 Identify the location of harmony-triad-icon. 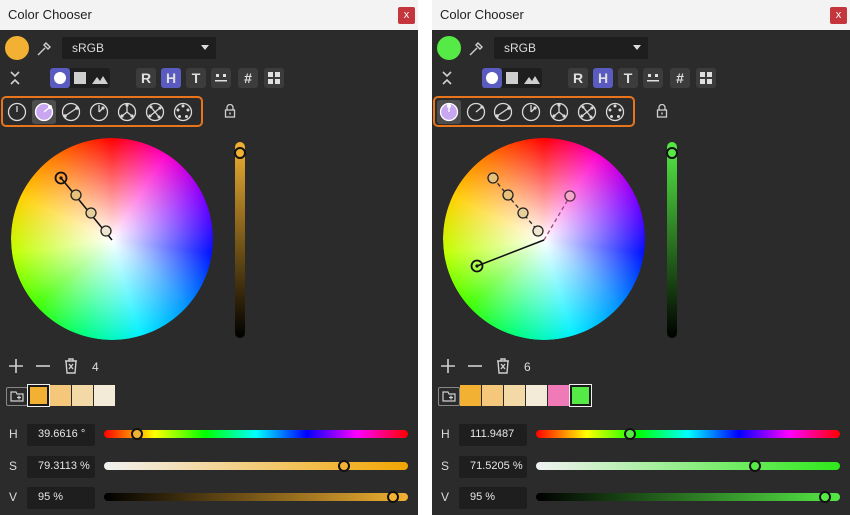
(559, 112).